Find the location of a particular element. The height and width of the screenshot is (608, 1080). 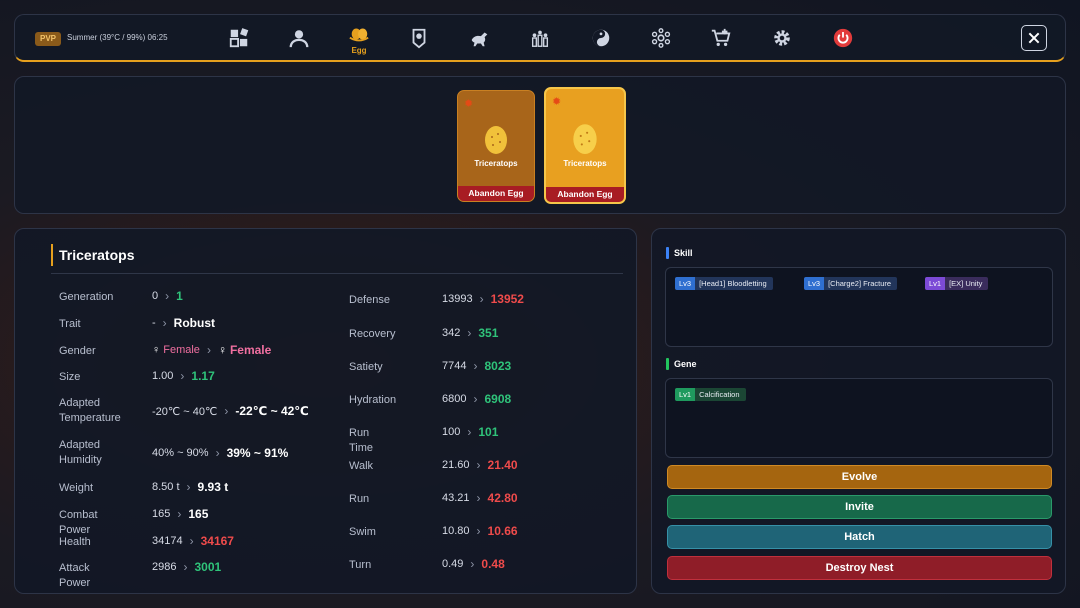

skill-tag: Lv1 [EX] Unity is located at coordinates (957, 283).